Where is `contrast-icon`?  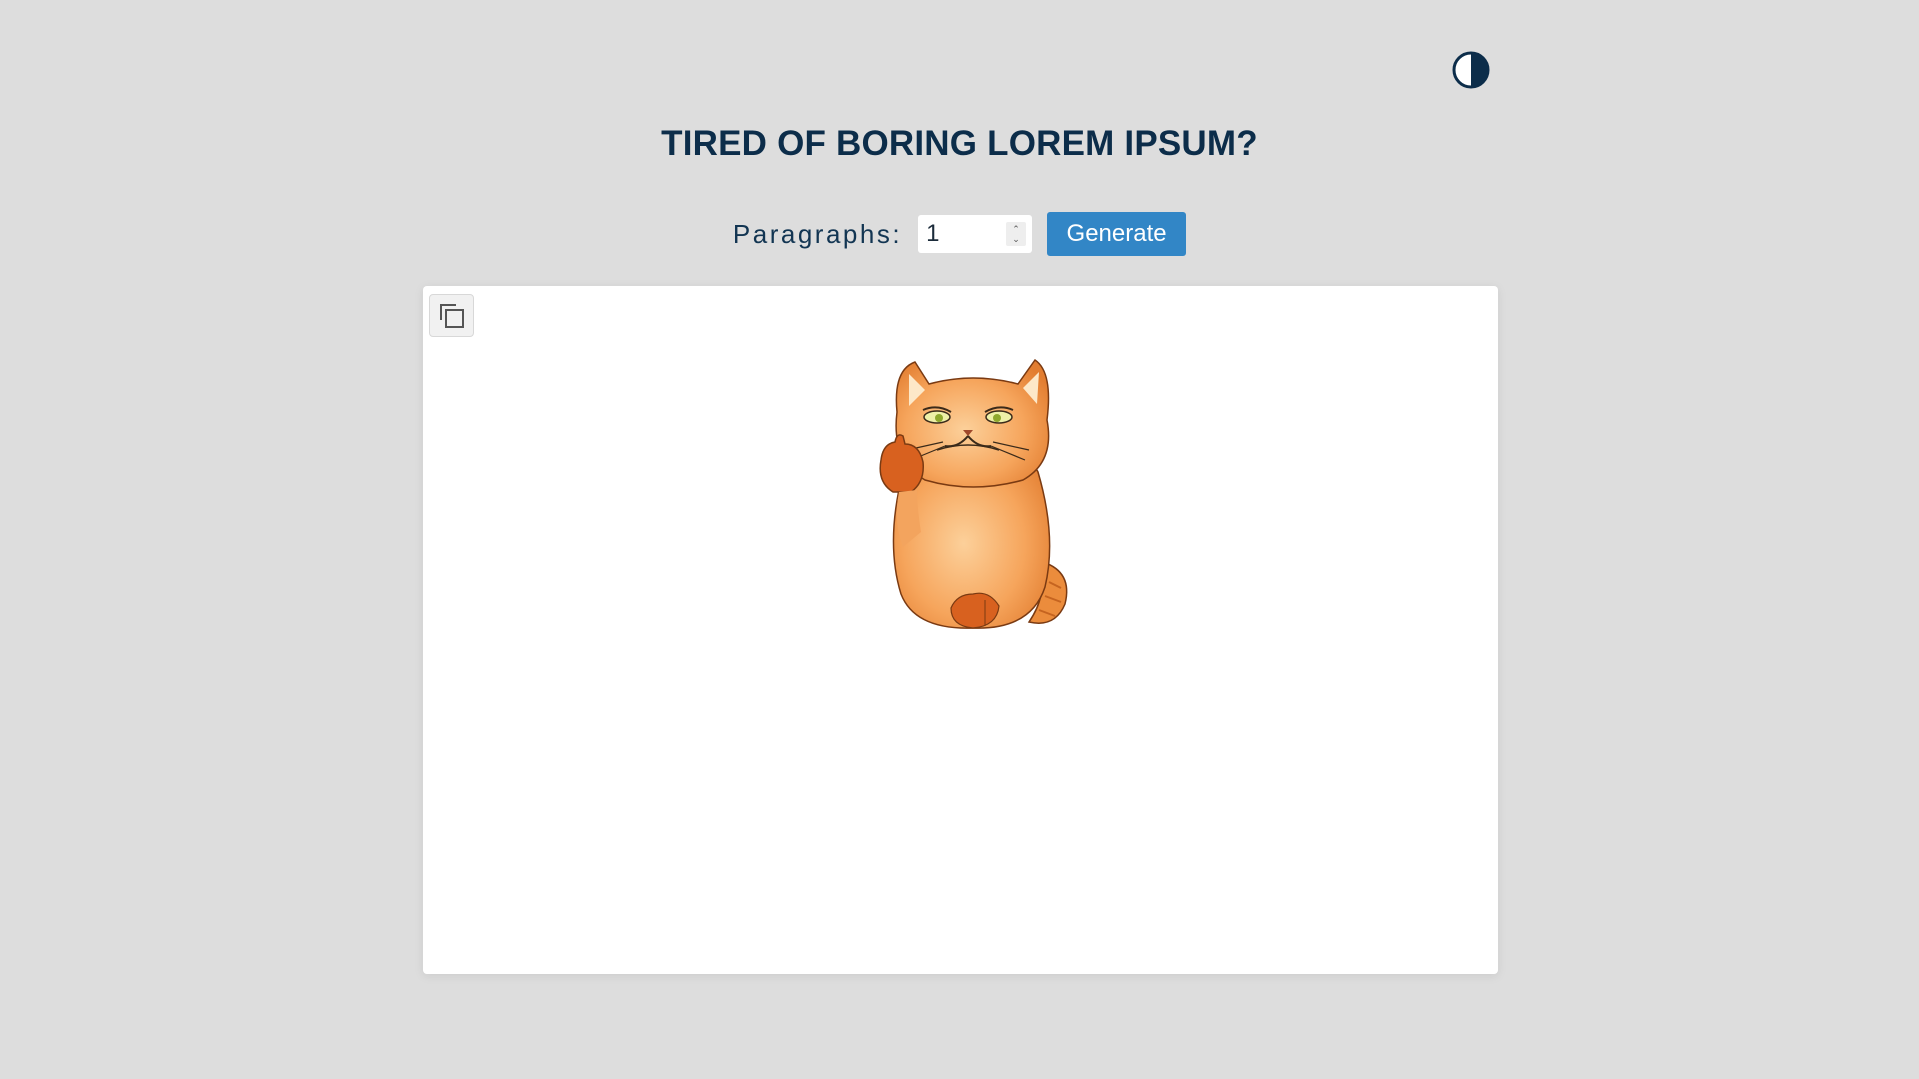 contrast-icon is located at coordinates (1471, 70).